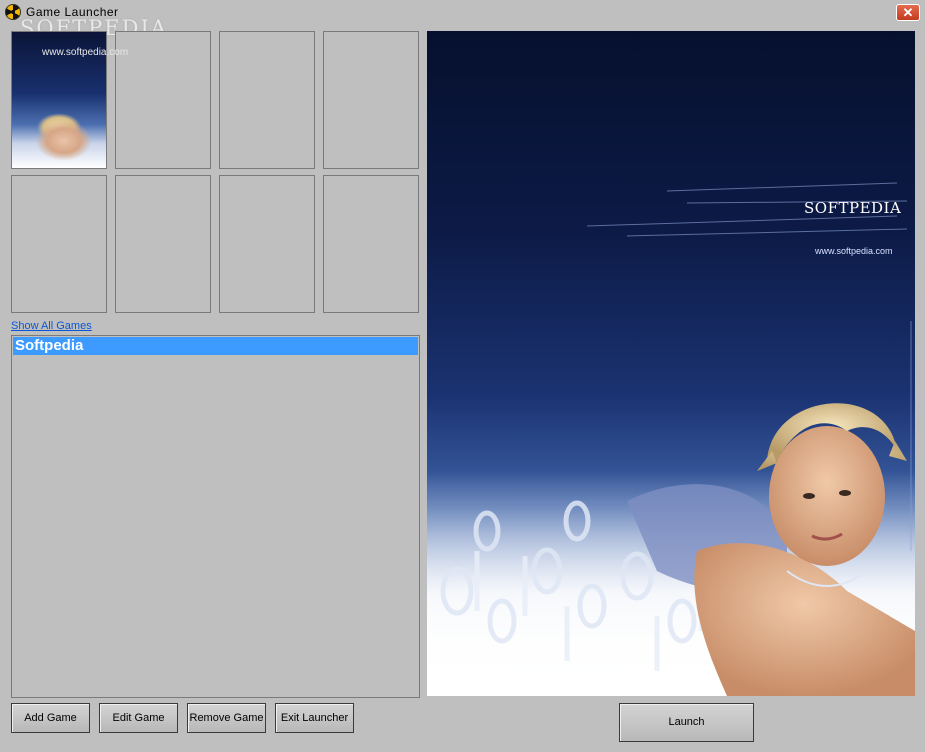  What do you see at coordinates (50, 718) in the screenshot?
I see `add-game-button: Add Game` at bounding box center [50, 718].